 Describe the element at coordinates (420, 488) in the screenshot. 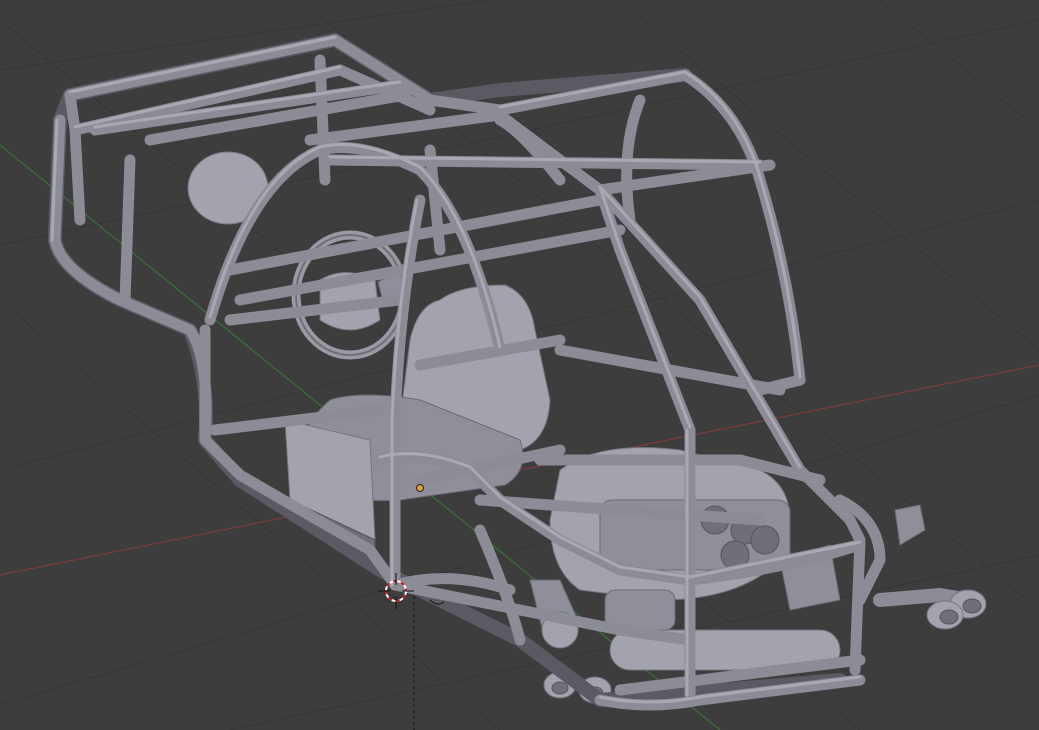

I see `object-origin-dot` at that location.